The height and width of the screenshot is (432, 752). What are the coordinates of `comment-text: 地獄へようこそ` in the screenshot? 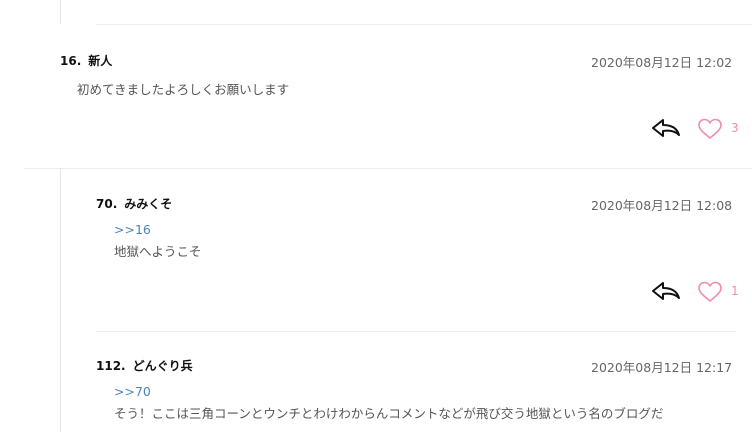 It's located at (158, 251).